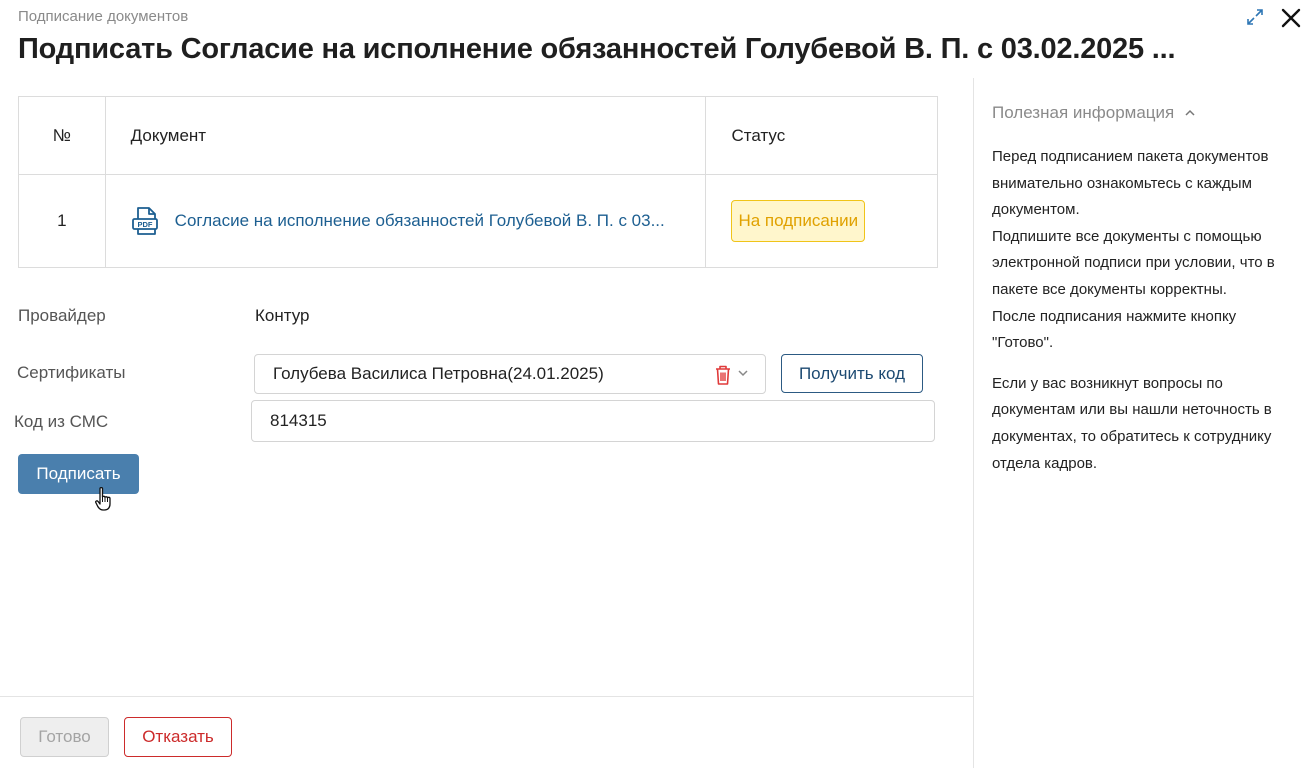 This screenshot has height=768, width=1306. I want to click on sms-code-input, so click(593, 421).